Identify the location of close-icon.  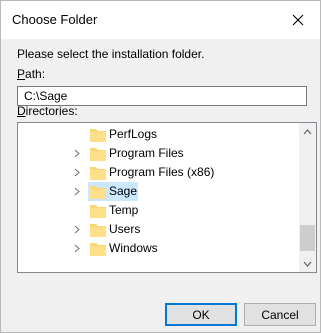
(298, 20).